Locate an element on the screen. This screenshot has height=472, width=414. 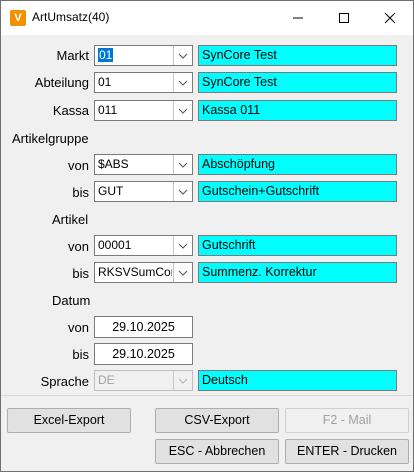
artikelgruppe-heading: Artikelgruppe is located at coordinates (50, 138).